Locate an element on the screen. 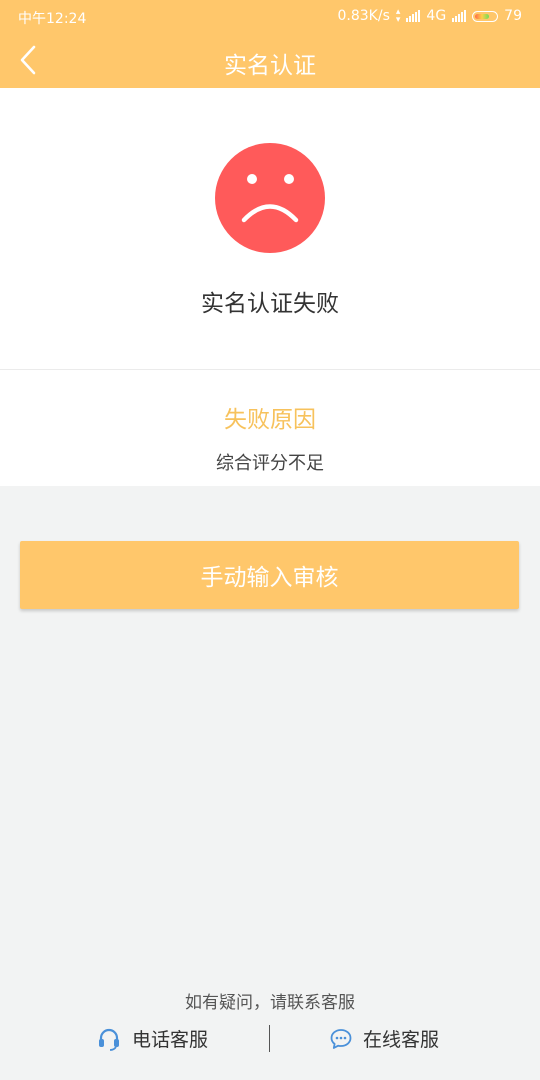 This screenshot has width=540, height=1080. online-support-button: 在线客服 is located at coordinates (384, 1038).